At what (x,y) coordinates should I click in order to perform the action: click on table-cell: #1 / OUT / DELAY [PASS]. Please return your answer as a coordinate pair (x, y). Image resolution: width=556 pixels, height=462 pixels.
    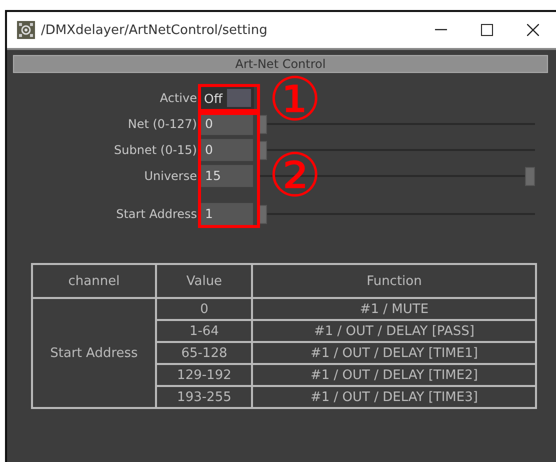
    Looking at the image, I should click on (394, 331).